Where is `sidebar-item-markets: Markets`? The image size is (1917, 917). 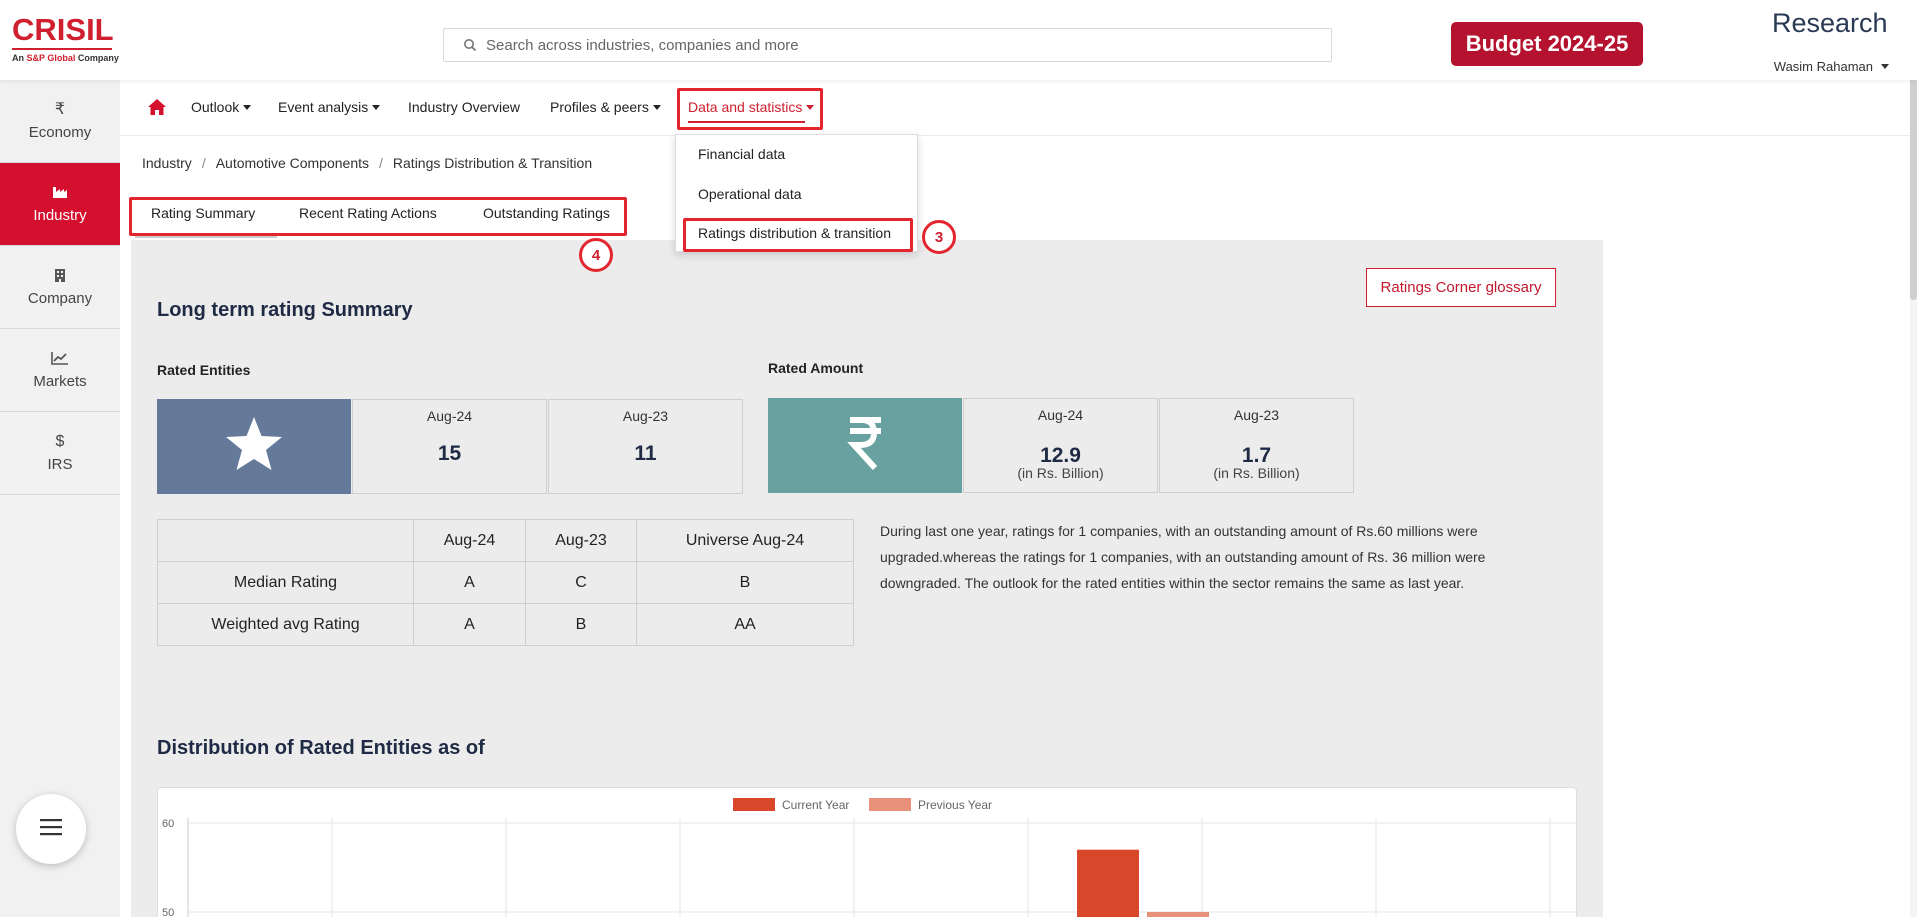 sidebar-item-markets: Markets is located at coordinates (60, 370).